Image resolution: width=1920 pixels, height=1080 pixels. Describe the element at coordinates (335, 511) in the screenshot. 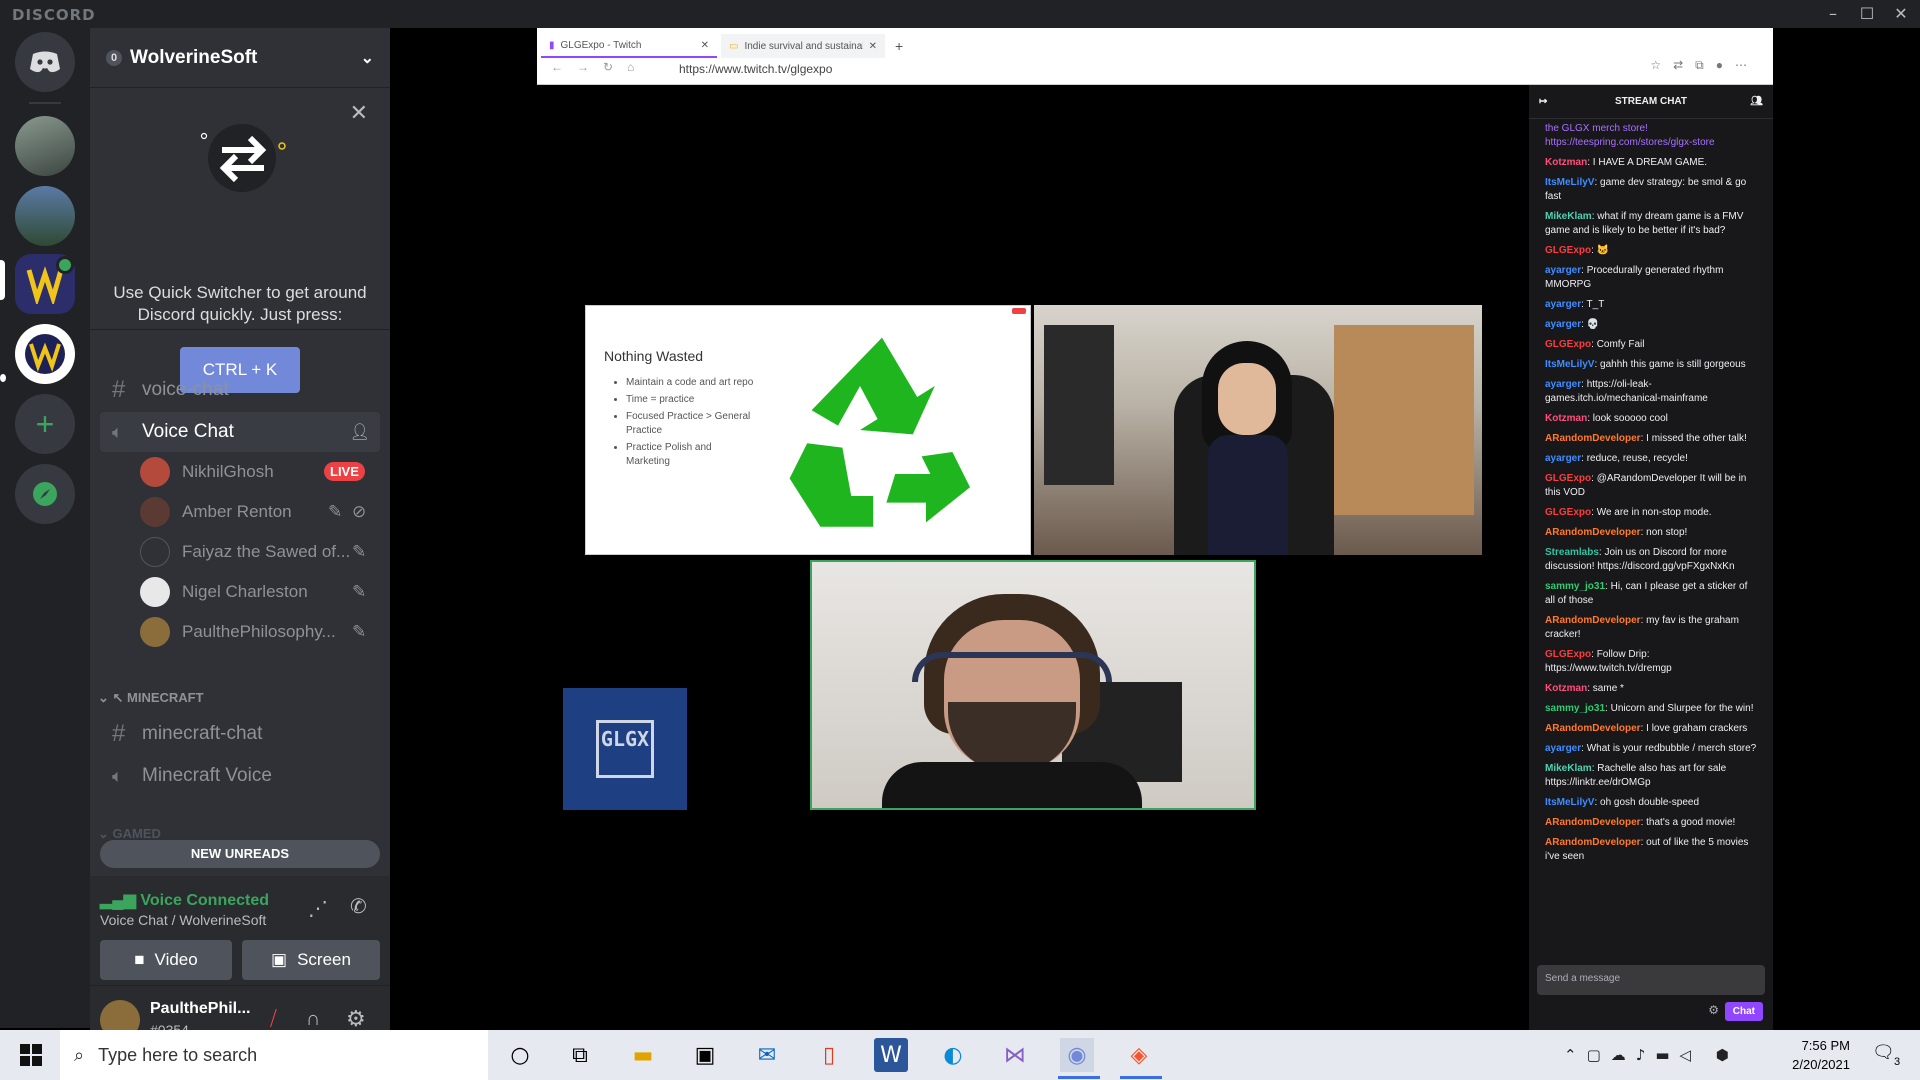

I see `mute-icon: ✎` at that location.